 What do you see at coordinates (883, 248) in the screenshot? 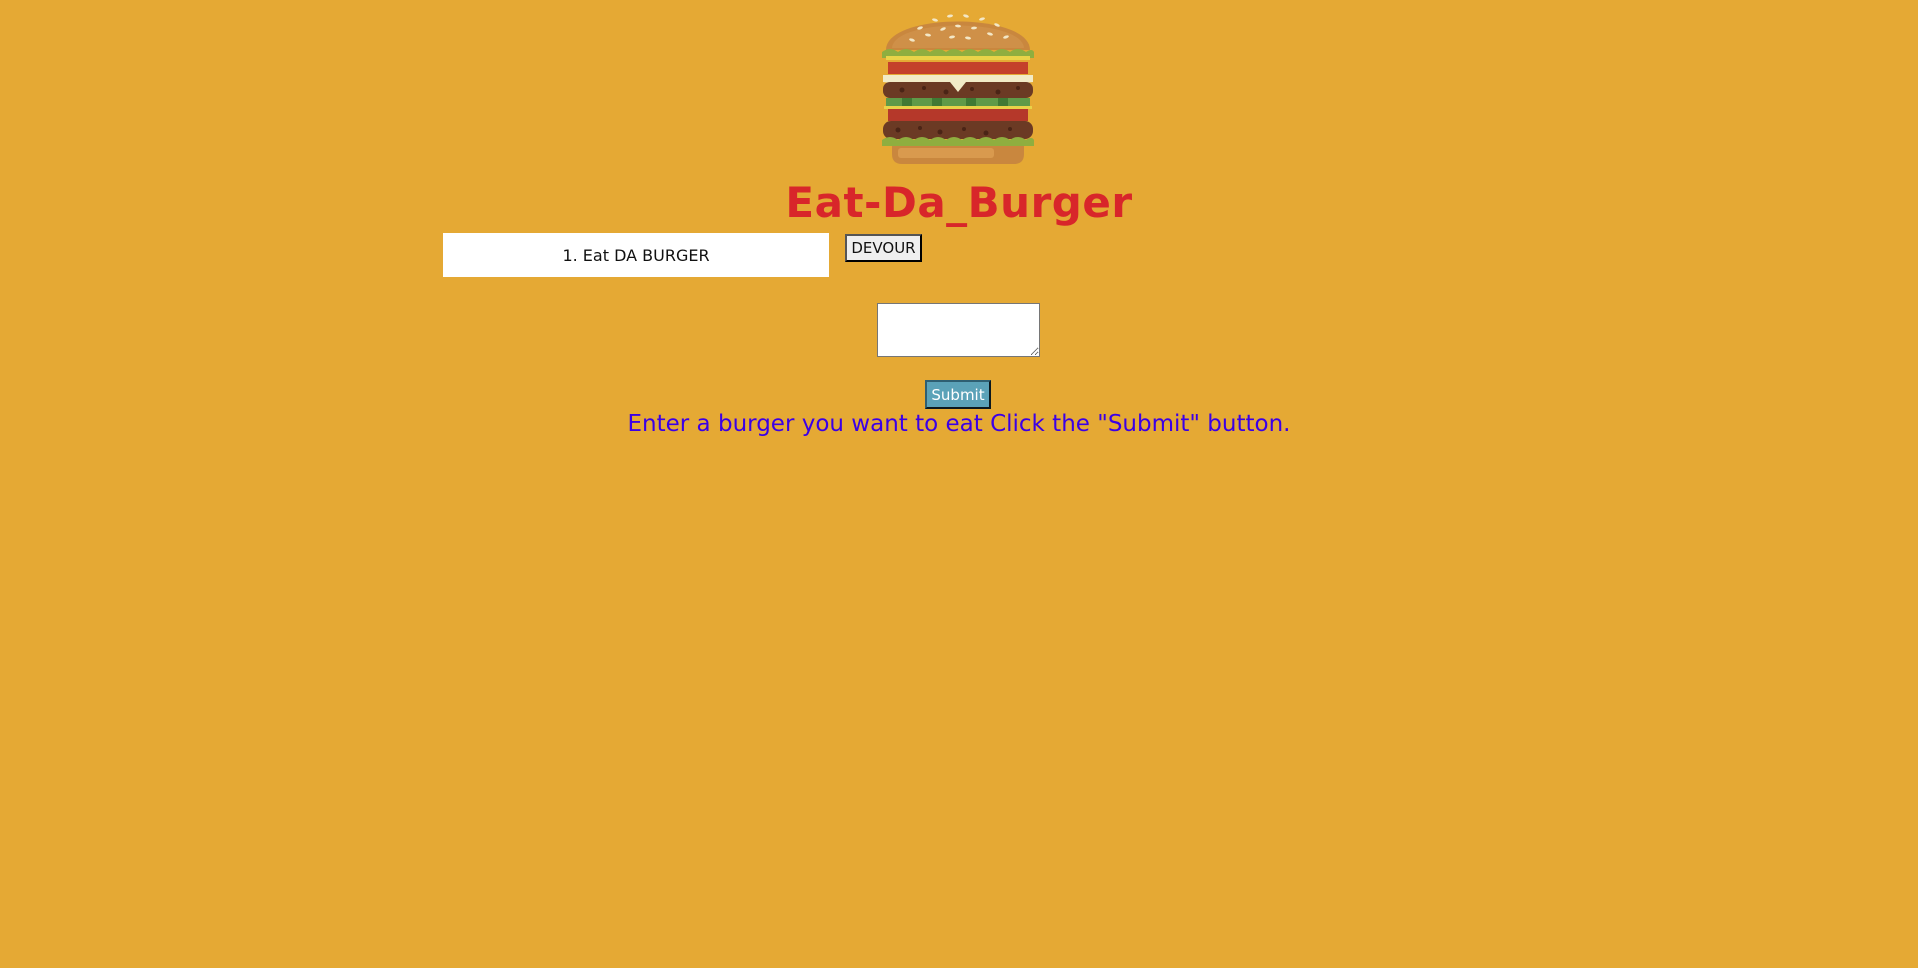
I see `devour-button: DEVOUR` at bounding box center [883, 248].